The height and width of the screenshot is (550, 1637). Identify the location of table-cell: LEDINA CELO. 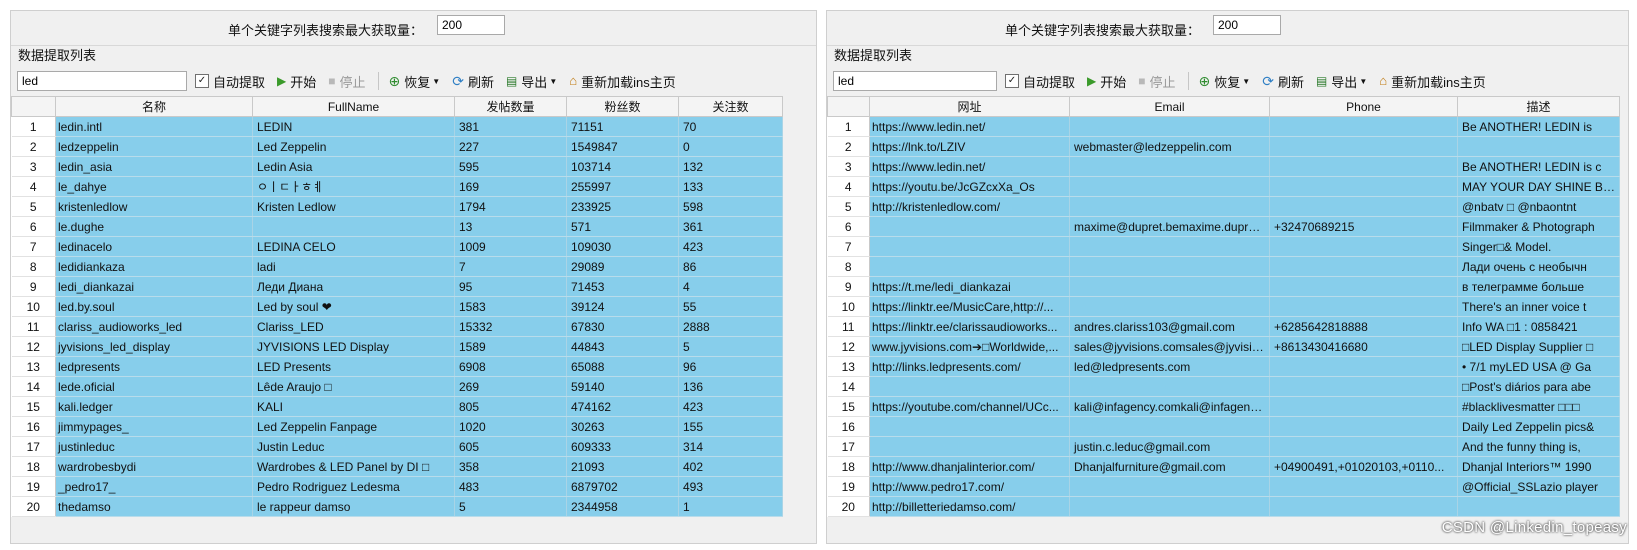
(353, 246).